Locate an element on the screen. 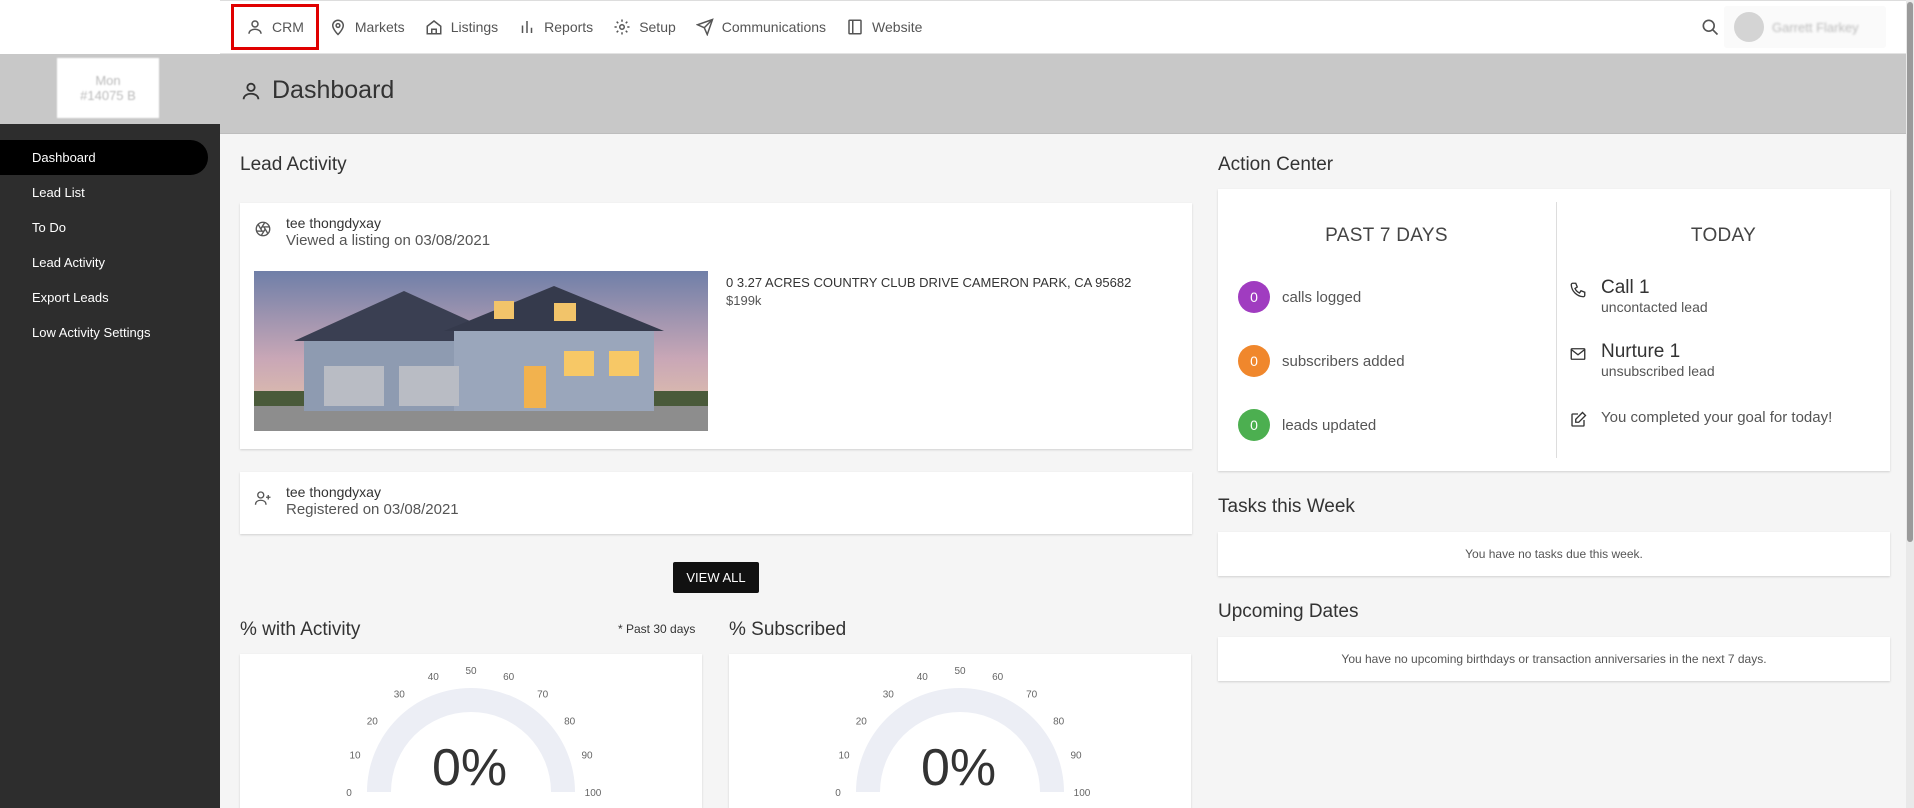  subscribed-gauge-tick-label: 40 is located at coordinates (923, 677).